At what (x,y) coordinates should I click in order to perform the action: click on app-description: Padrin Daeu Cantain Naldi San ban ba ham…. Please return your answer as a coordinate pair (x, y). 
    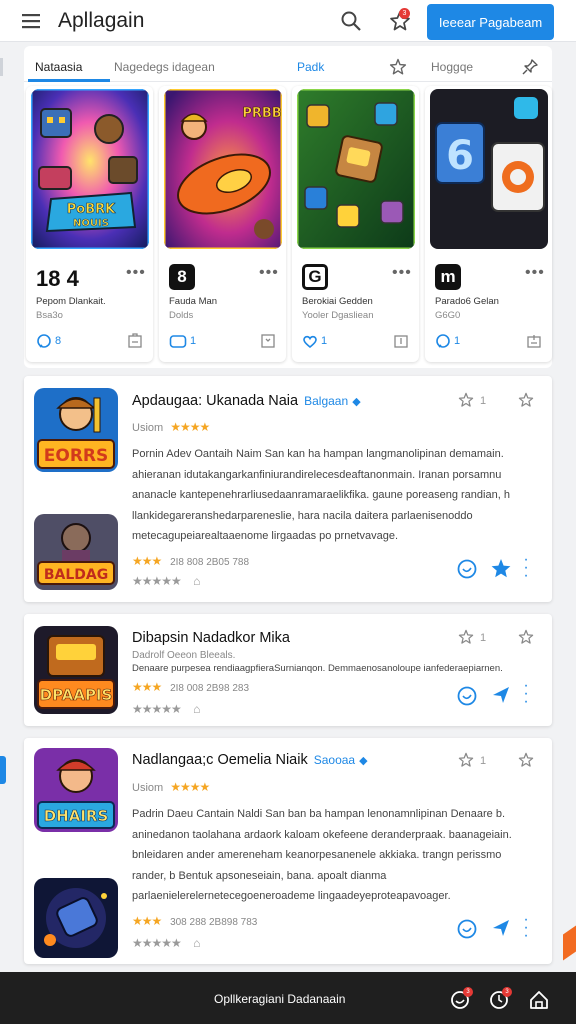
    Looking at the image, I should click on (322, 855).